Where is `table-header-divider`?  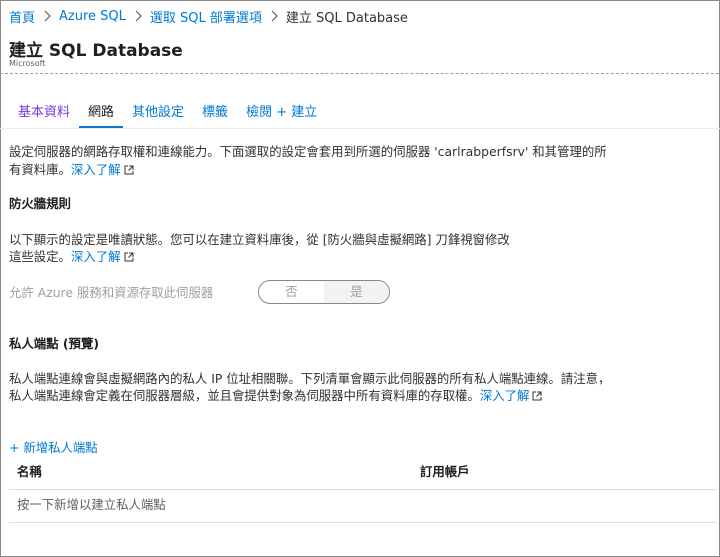 table-header-divider is located at coordinates (363, 489).